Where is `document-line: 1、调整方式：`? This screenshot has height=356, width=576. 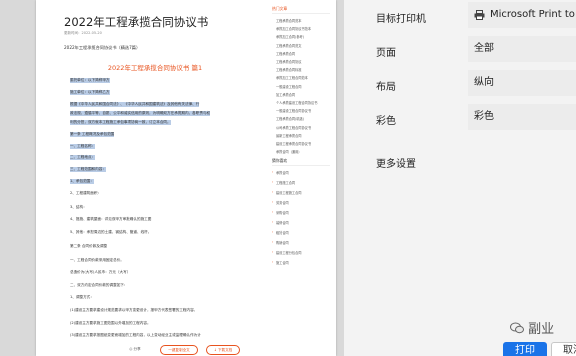 document-line: 1、调整方式： is located at coordinates (82, 297).